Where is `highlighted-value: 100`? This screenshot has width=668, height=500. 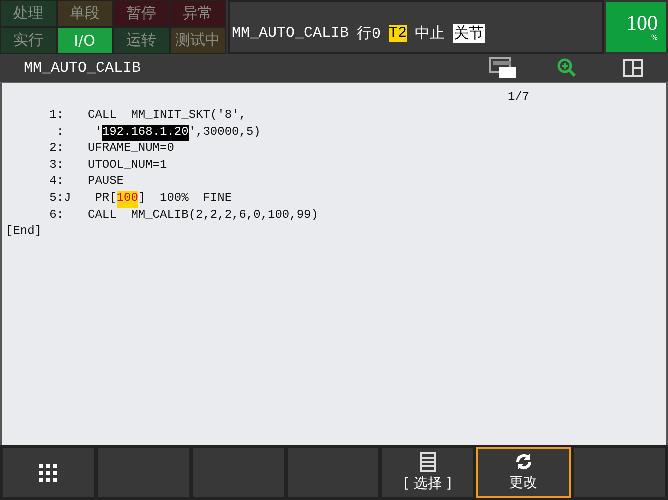 highlighted-value: 100 is located at coordinates (127, 199).